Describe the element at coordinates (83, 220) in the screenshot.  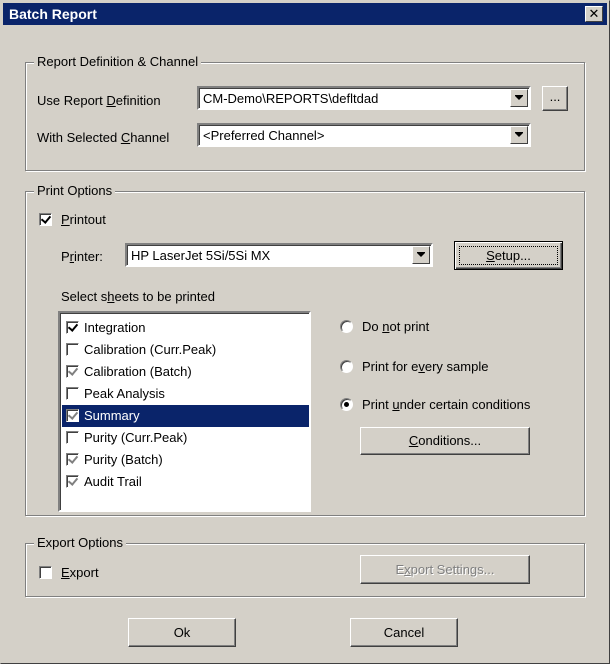
I see `printout-label: Printout` at that location.